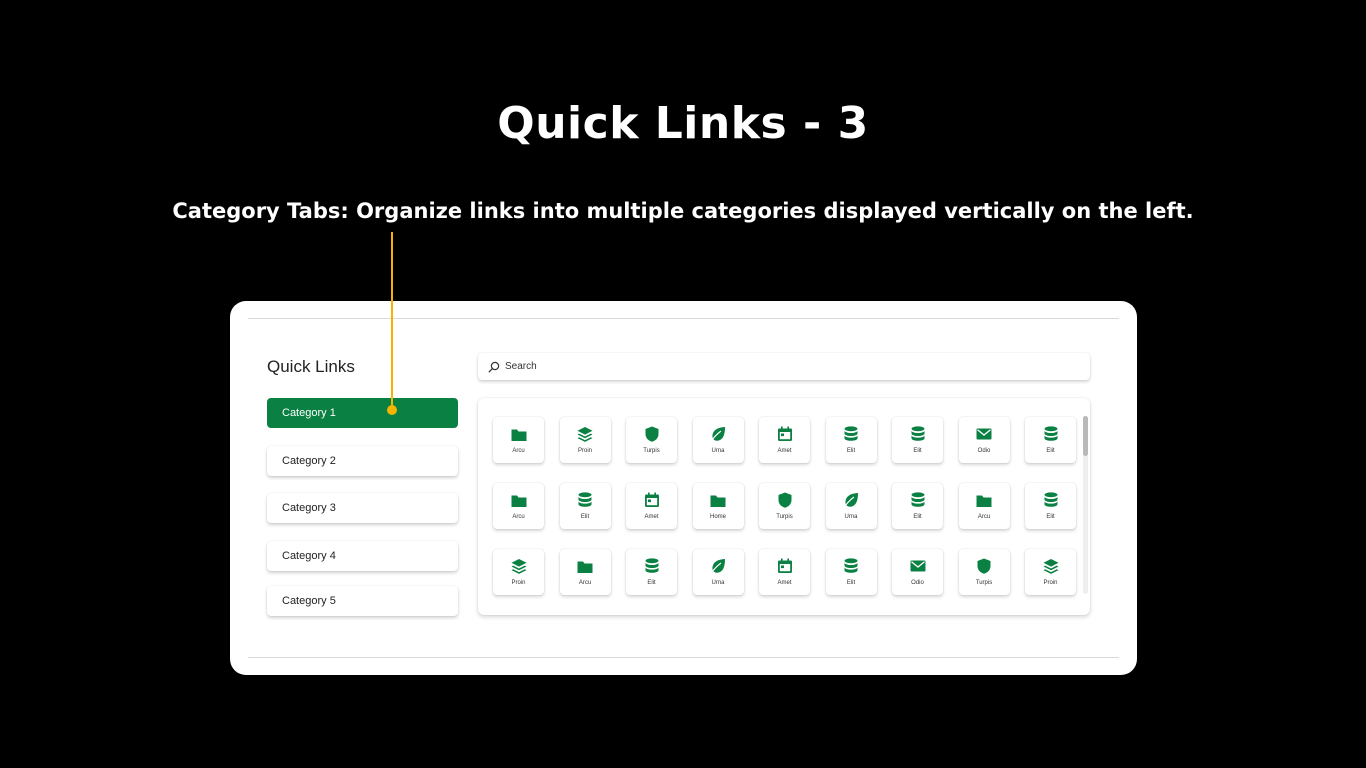  What do you see at coordinates (392, 321) in the screenshot?
I see `callout-line` at bounding box center [392, 321].